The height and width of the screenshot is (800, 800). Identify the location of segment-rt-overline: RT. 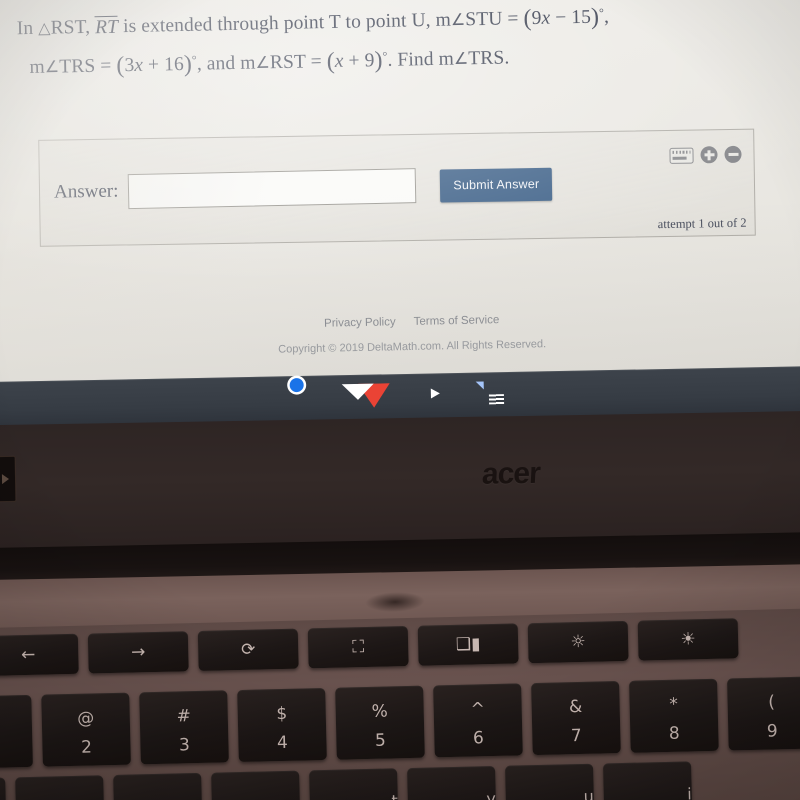
(106, 27).